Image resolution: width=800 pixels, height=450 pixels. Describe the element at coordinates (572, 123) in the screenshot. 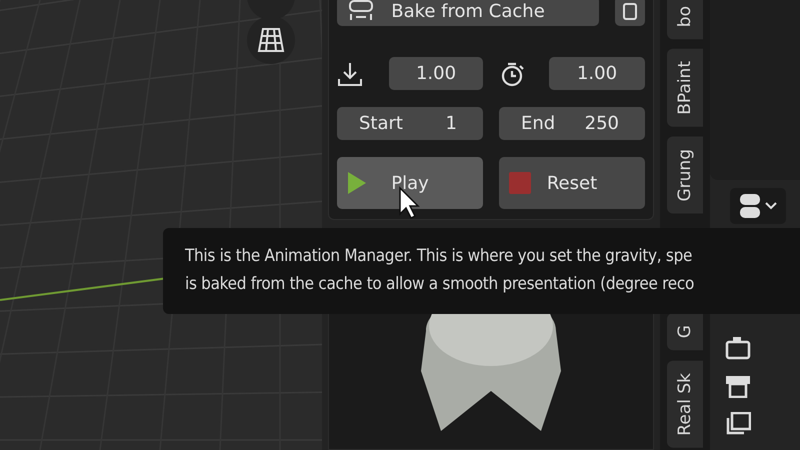

I see `end-frame-field: End 250` at that location.